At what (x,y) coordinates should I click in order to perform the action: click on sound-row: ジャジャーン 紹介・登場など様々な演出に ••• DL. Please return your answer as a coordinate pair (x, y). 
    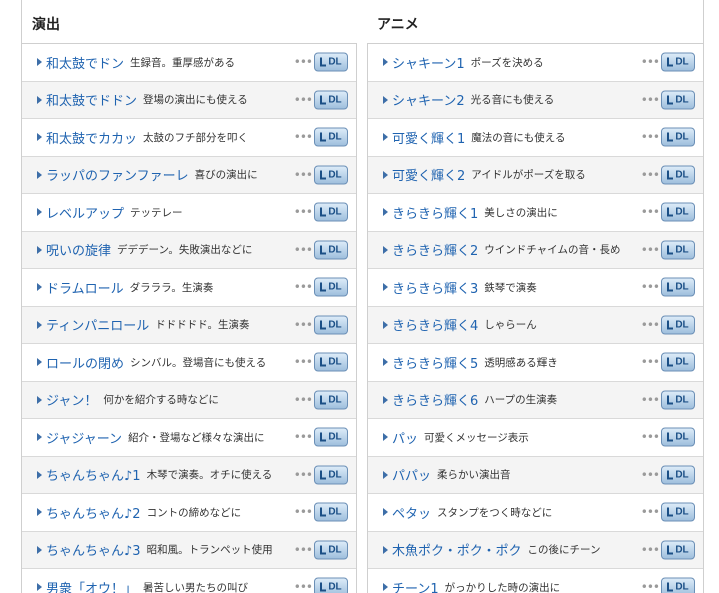
    Looking at the image, I should click on (189, 438).